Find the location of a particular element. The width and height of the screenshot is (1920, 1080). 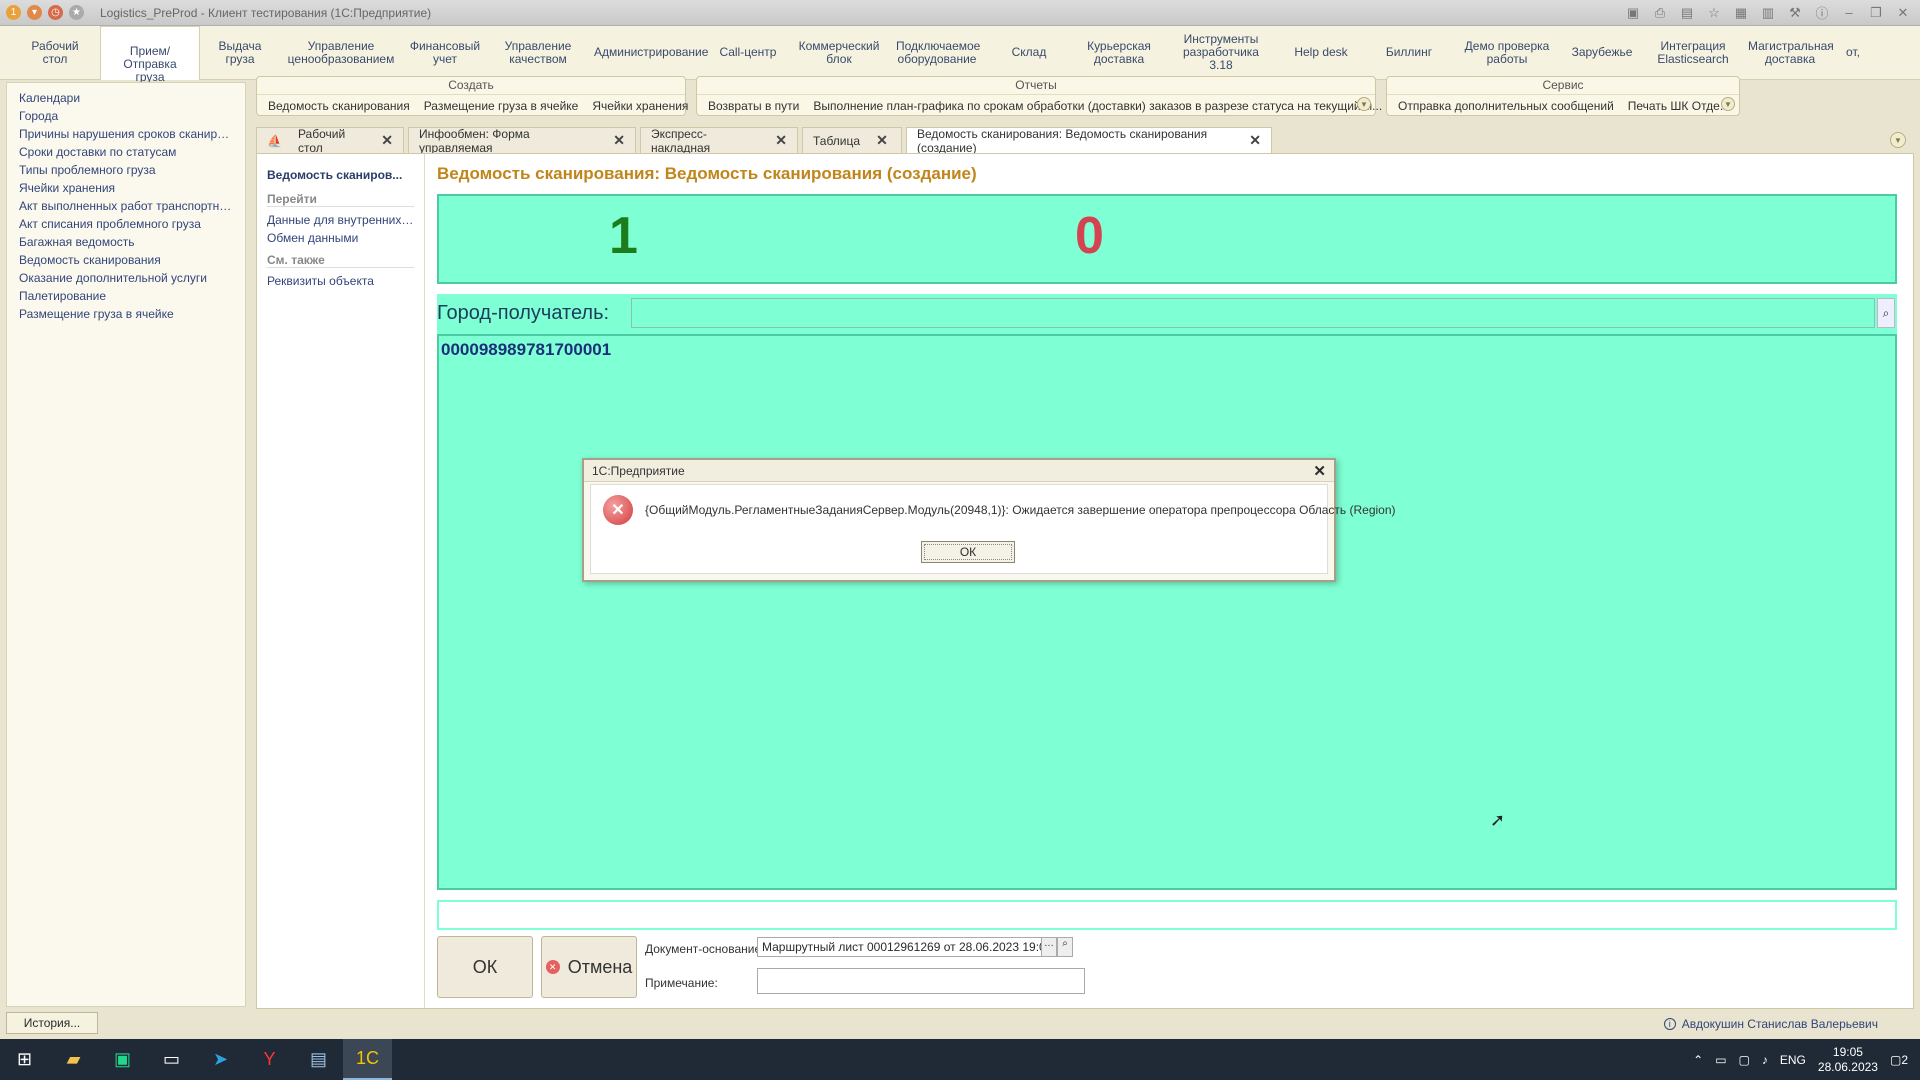

section-dev-tools: Инструменты разработчика 3.18 is located at coordinates (1221, 52).